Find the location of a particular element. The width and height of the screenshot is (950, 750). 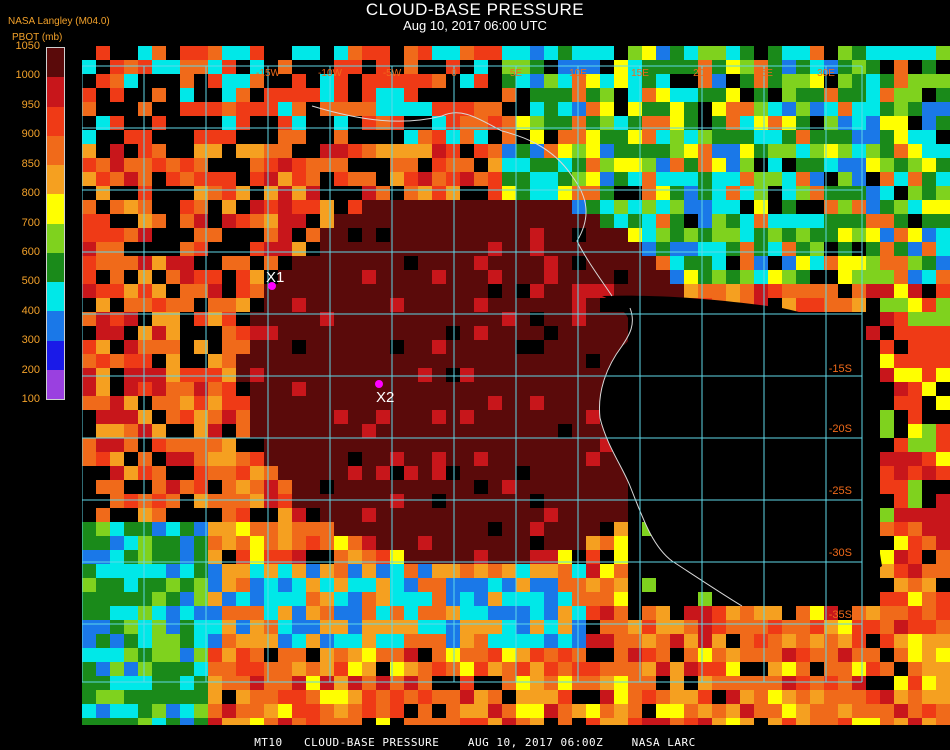

longitude-label: 30E is located at coordinates (826, 73).